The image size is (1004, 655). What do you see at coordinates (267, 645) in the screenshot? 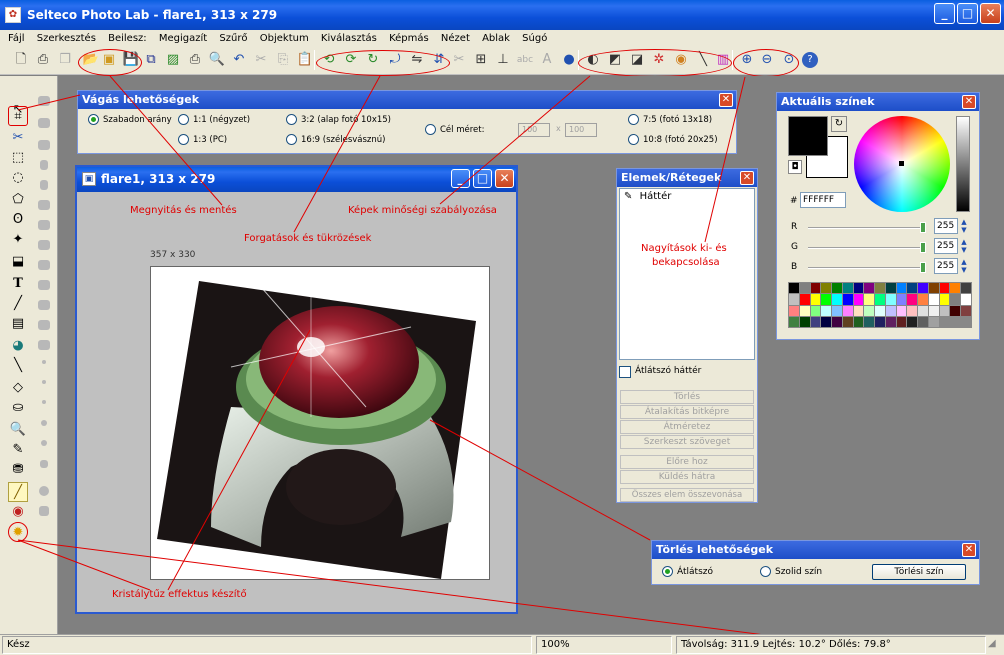
I see `status-ready: Kész` at bounding box center [267, 645].